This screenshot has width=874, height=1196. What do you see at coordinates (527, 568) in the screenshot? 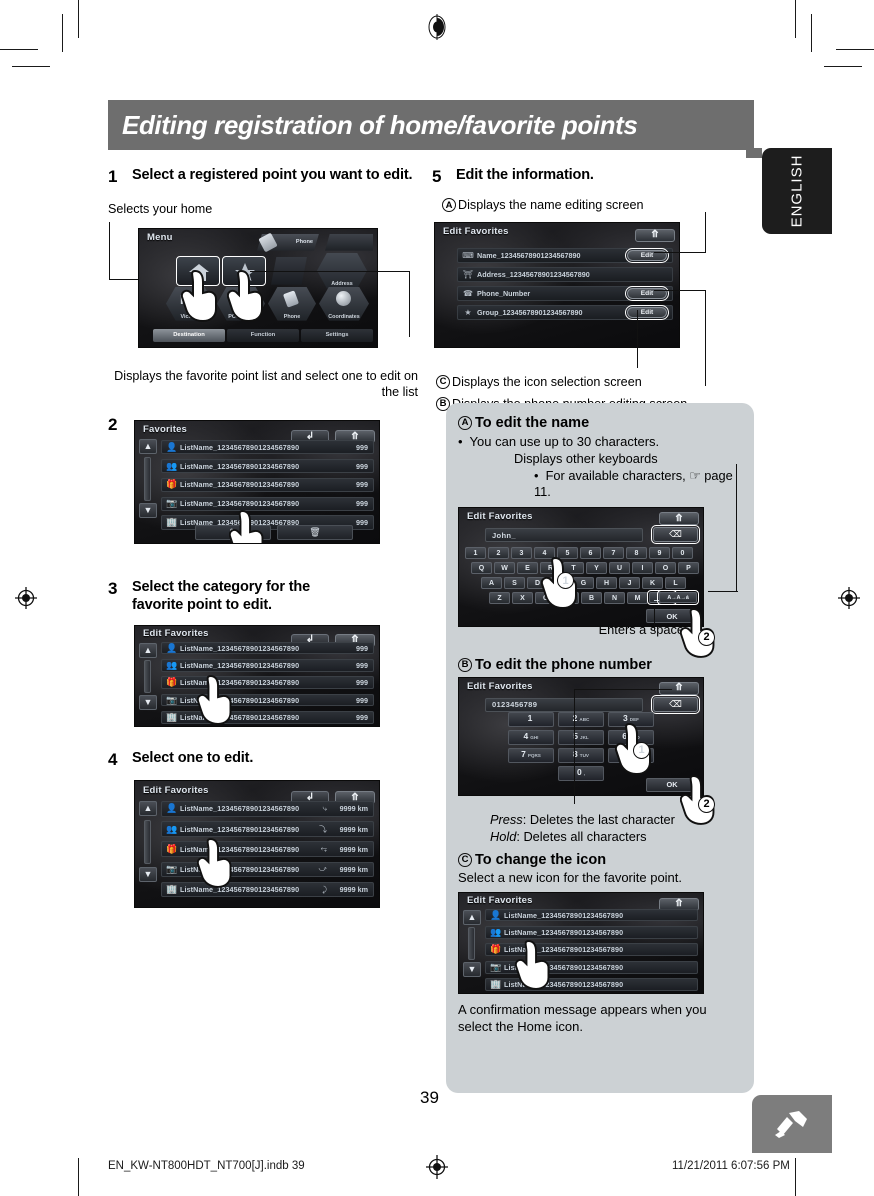
I see `key-e: E` at bounding box center [527, 568].